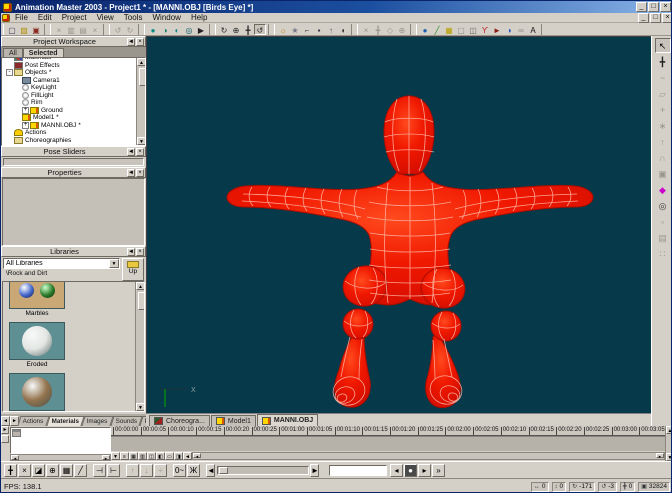 This screenshot has height=493, width=672. What do you see at coordinates (178, 456) in the screenshot?
I see `timeline-view-button: ◨` at bounding box center [178, 456].